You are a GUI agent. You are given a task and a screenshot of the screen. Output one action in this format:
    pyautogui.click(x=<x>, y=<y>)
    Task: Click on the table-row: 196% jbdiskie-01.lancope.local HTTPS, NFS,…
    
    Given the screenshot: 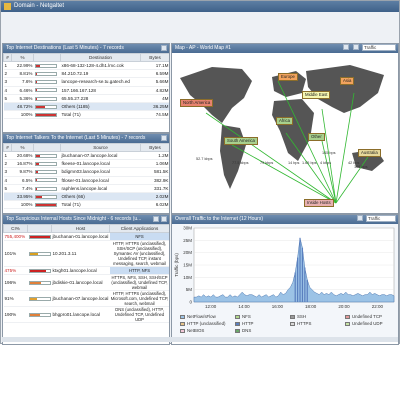 What is the action you would take?
    pyautogui.click(x=86, y=283)
    